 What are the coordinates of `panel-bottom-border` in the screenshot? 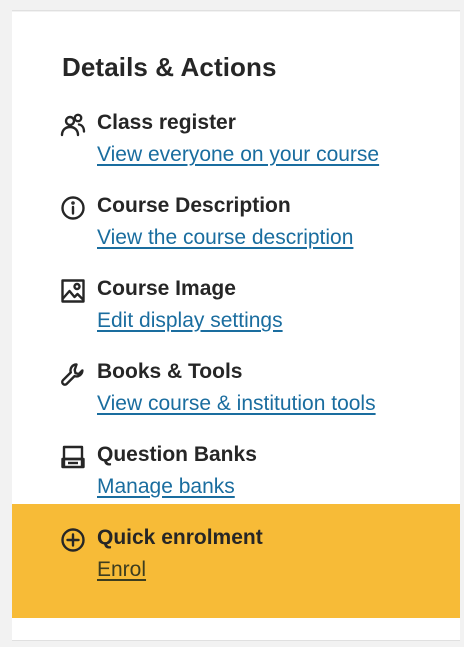 It's located at (236, 640).